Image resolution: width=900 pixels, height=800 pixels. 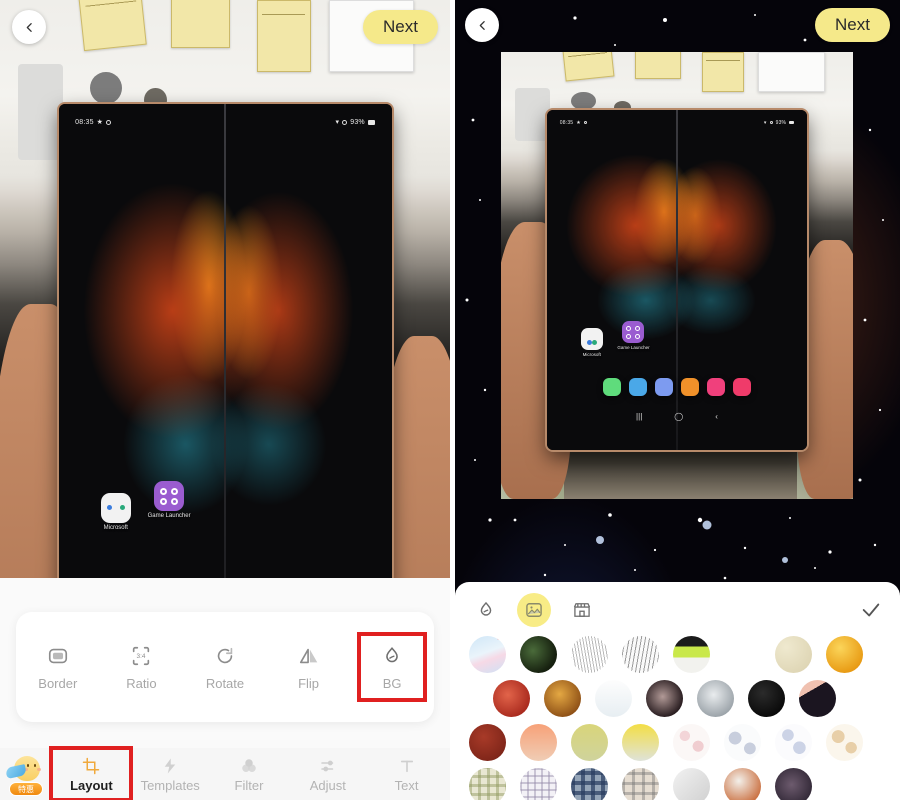 I want to click on swatch-navy-plaid, so click(x=589, y=784).